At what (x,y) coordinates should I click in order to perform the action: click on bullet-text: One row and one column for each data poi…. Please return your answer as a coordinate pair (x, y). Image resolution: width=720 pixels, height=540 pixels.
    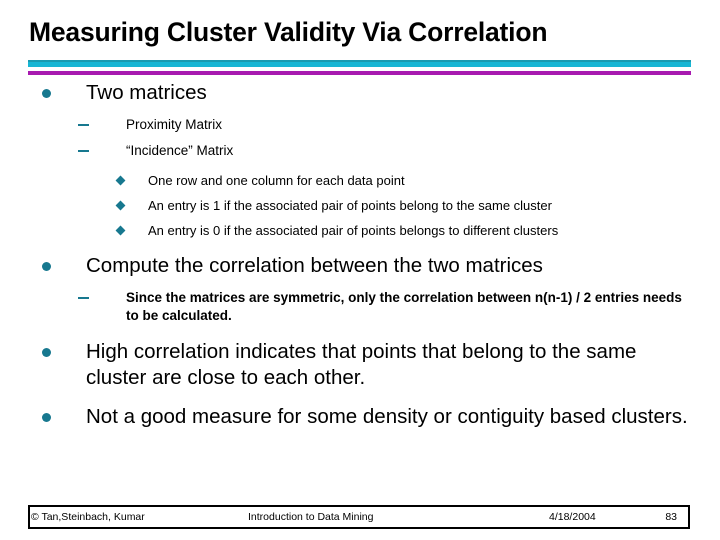
    Looking at the image, I should click on (276, 180).